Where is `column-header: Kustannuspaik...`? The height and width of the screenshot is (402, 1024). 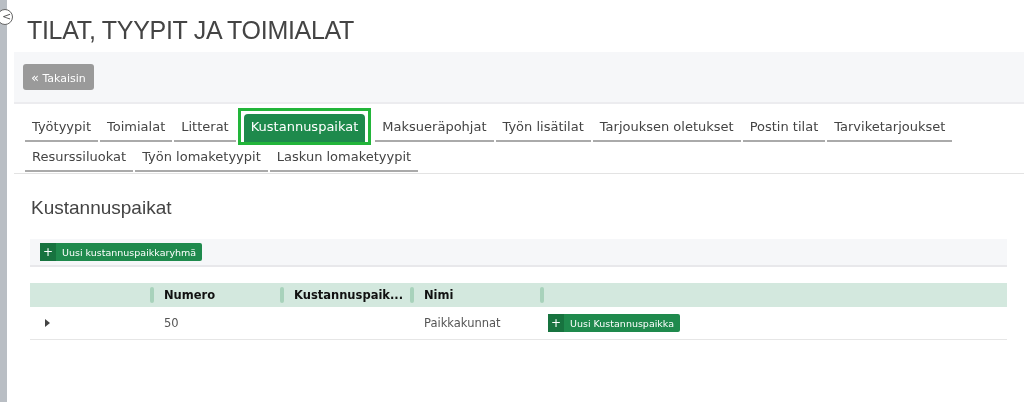 column-header: Kustannuspaik... is located at coordinates (349, 295).